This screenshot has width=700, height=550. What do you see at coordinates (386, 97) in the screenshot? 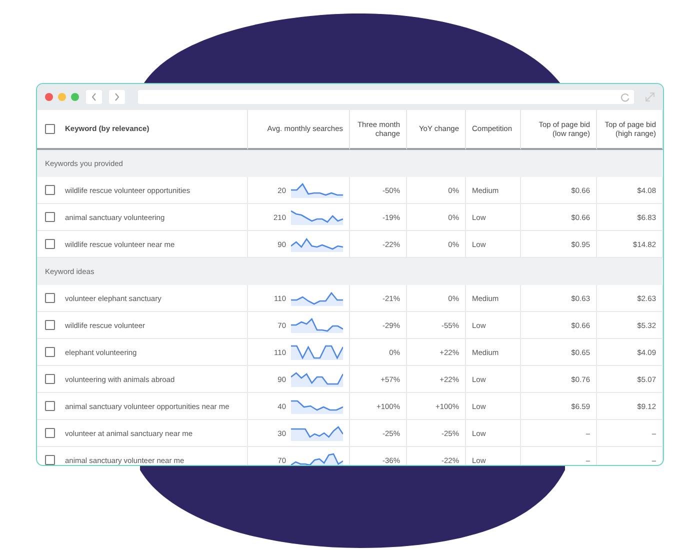
I see `address-field` at bounding box center [386, 97].